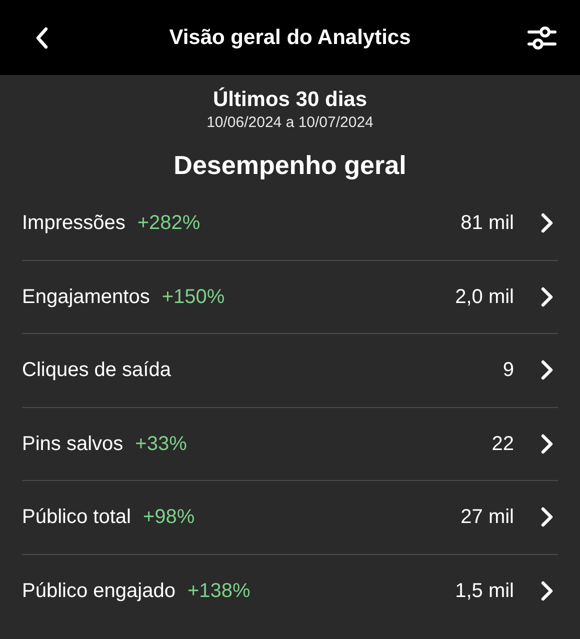 This screenshot has height=639, width=580. What do you see at coordinates (161, 444) in the screenshot?
I see `metric-change: +33%` at bounding box center [161, 444].